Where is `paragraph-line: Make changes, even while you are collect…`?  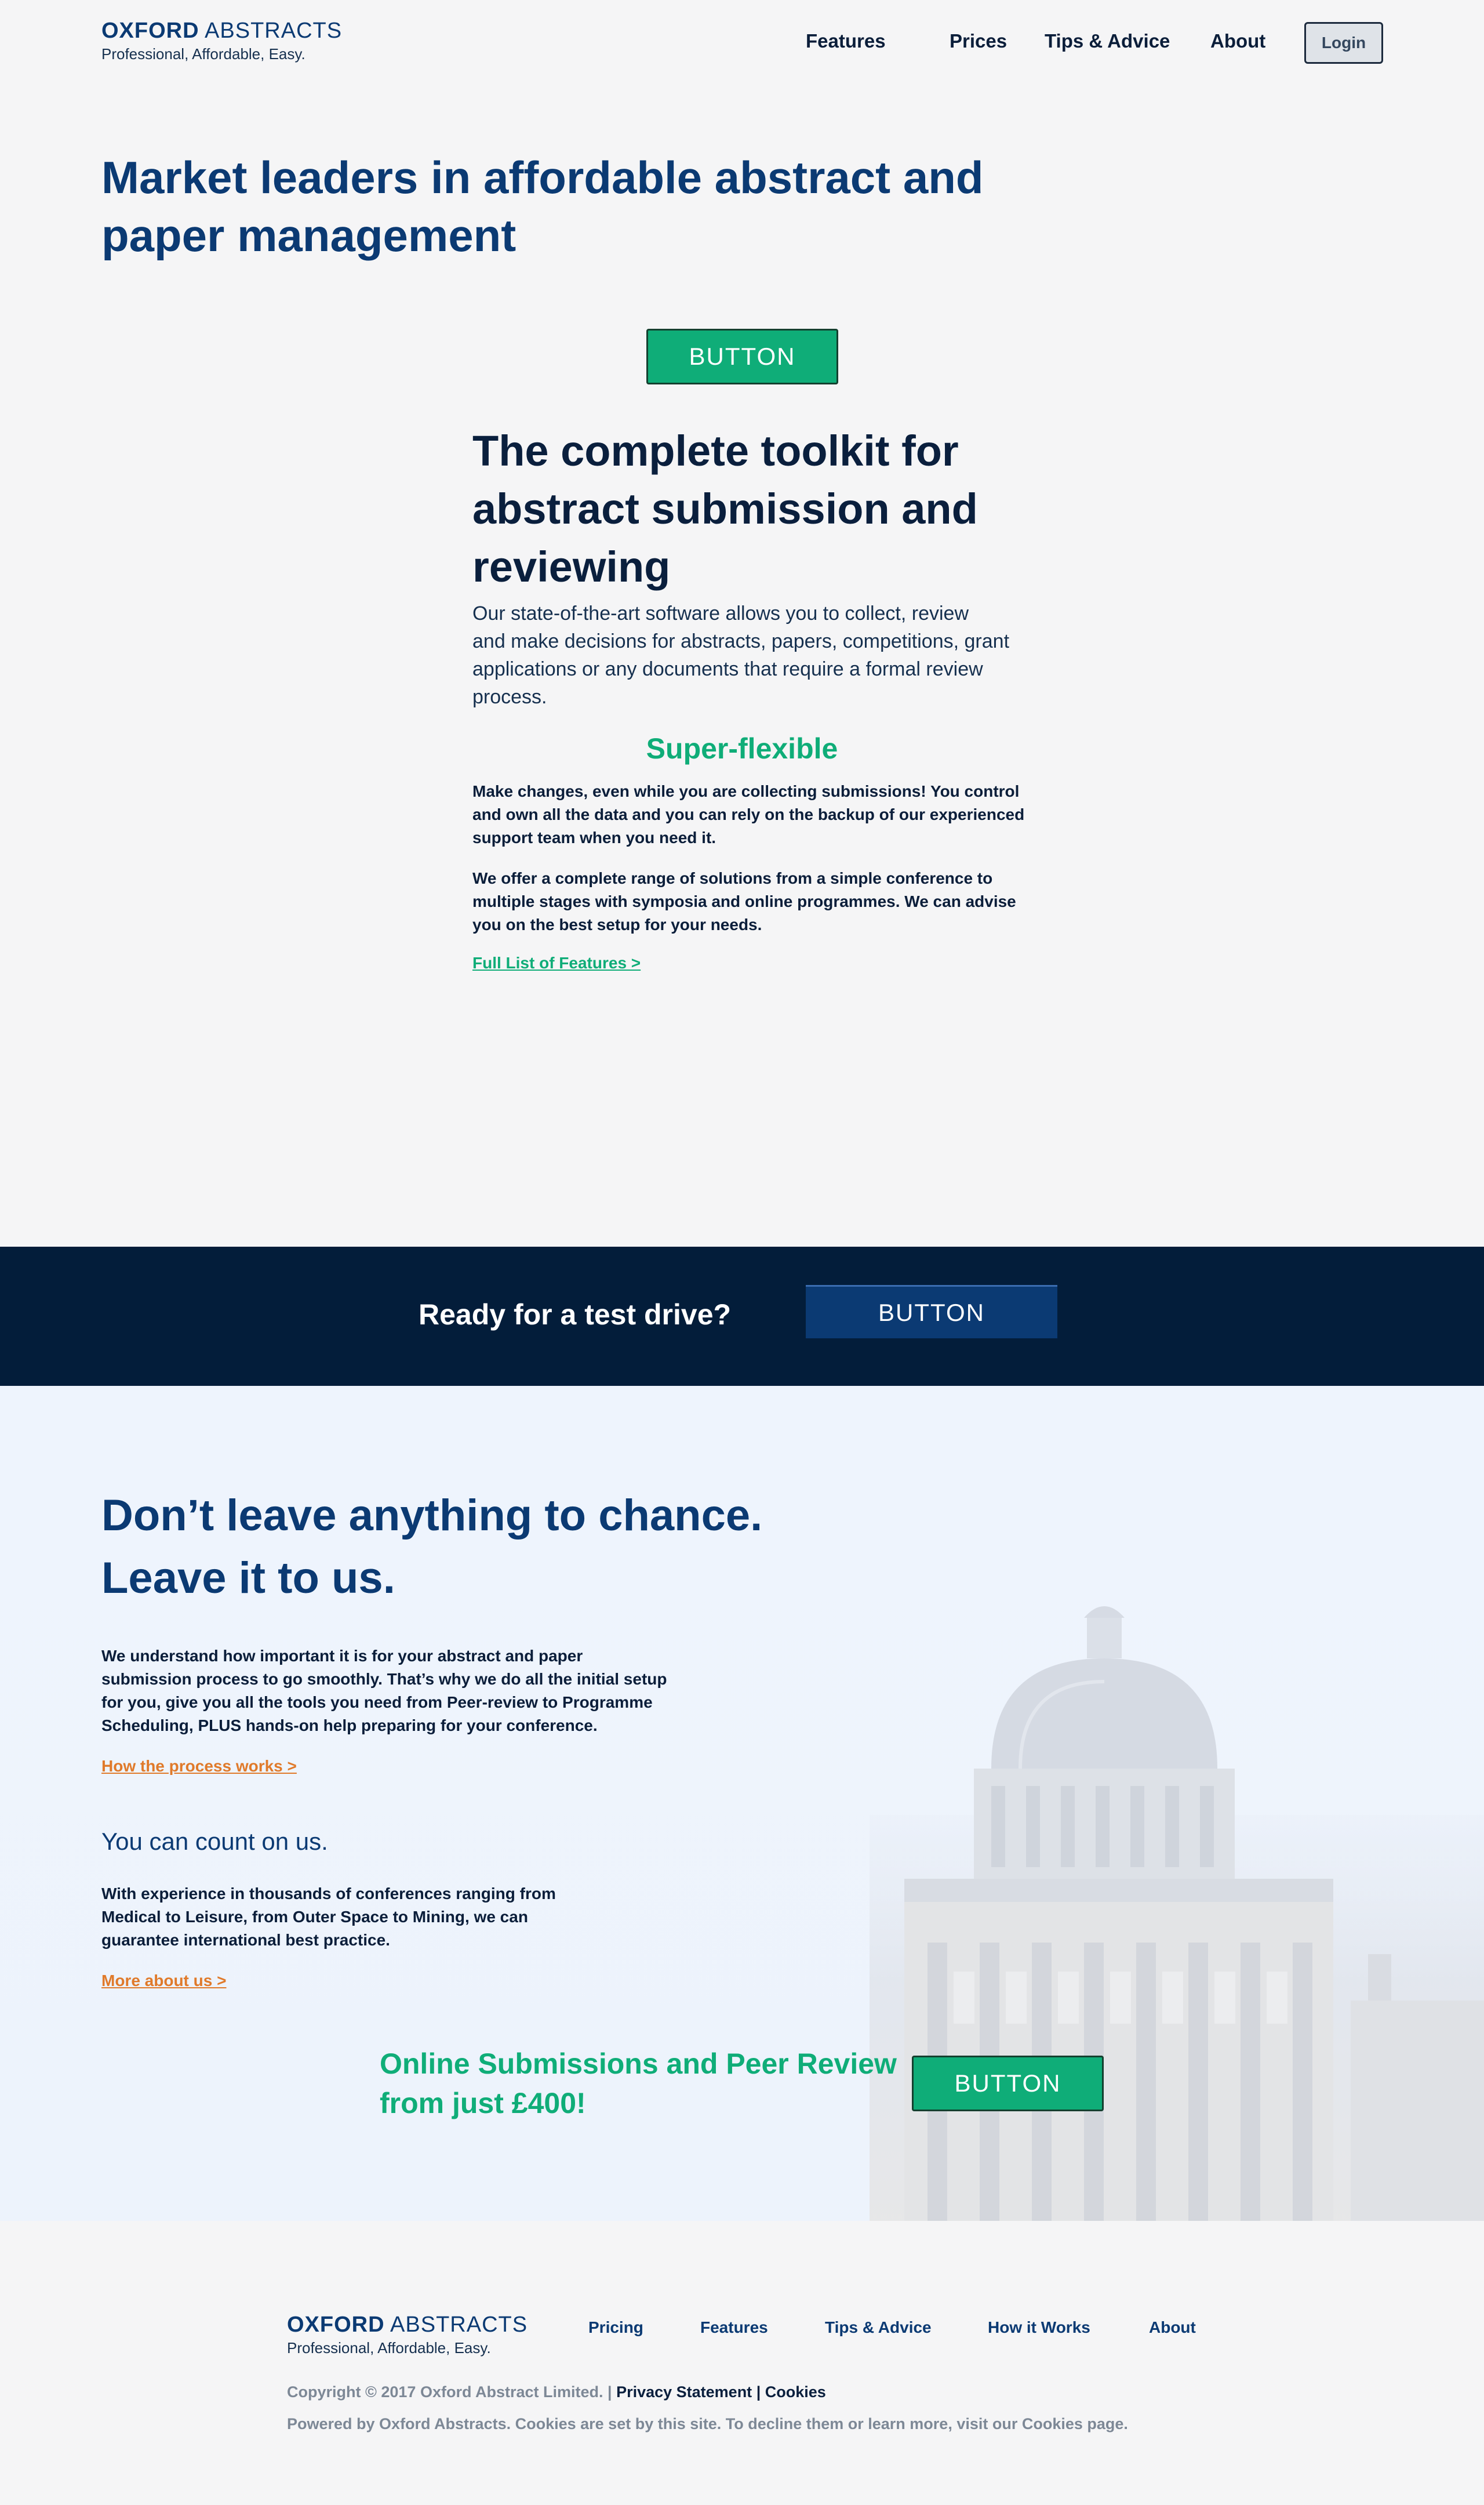 paragraph-line: Make changes, even while you are collect… is located at coordinates (746, 791).